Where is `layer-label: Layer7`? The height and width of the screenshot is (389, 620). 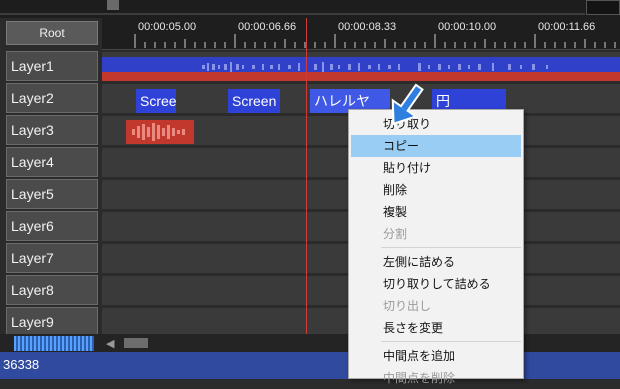 layer-label: Layer7 is located at coordinates (52, 258).